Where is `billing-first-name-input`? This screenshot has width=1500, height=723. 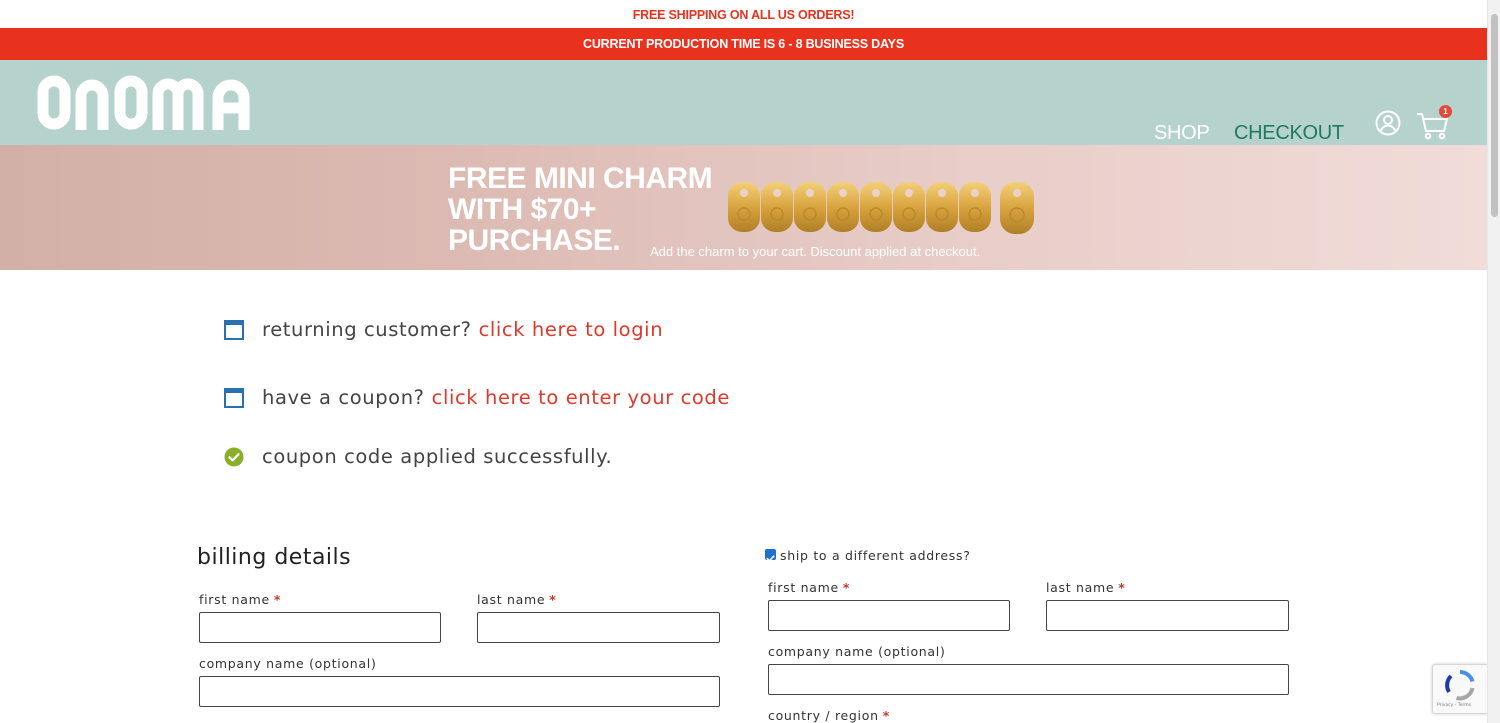
billing-first-name-input is located at coordinates (320, 627).